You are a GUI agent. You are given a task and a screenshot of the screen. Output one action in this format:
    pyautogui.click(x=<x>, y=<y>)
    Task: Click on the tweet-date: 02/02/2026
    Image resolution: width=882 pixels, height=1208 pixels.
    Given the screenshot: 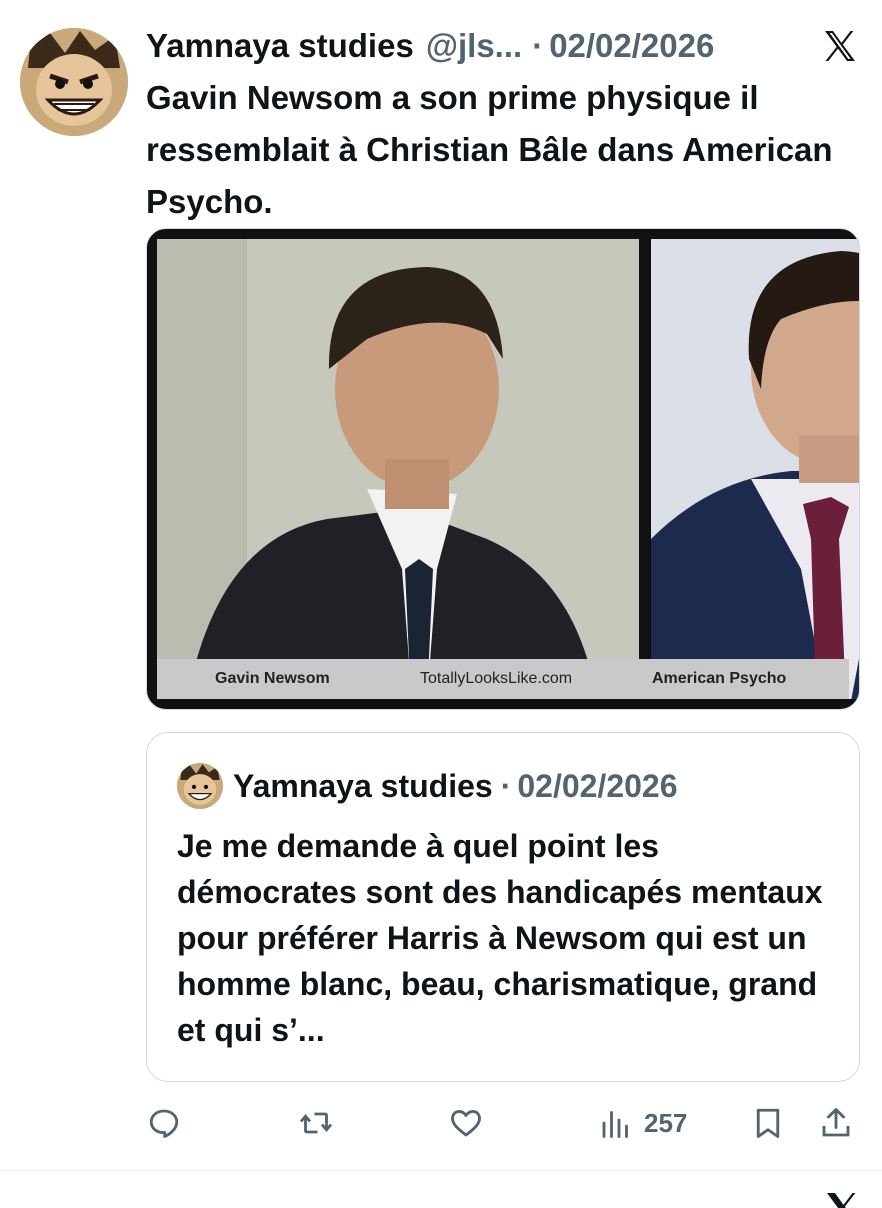 What is the action you would take?
    pyautogui.click(x=631, y=46)
    